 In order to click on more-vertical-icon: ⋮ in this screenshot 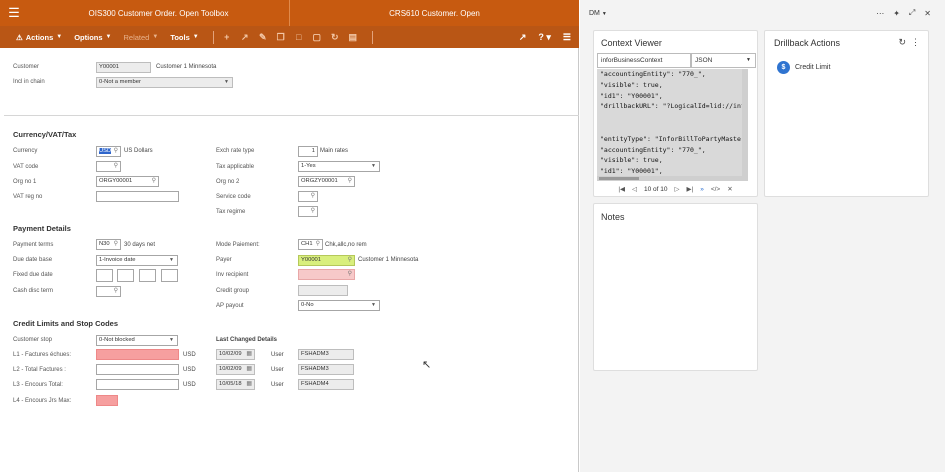, I will do `click(915, 42)`.